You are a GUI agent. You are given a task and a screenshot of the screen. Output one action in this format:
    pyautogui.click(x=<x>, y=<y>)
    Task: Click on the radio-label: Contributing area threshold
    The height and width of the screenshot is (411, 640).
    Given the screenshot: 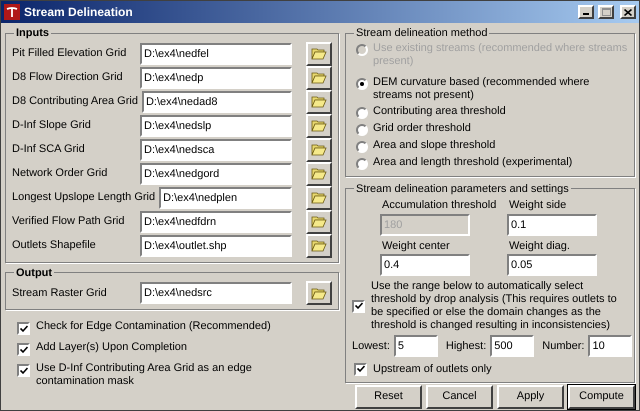 What is the action you would take?
    pyautogui.click(x=440, y=111)
    